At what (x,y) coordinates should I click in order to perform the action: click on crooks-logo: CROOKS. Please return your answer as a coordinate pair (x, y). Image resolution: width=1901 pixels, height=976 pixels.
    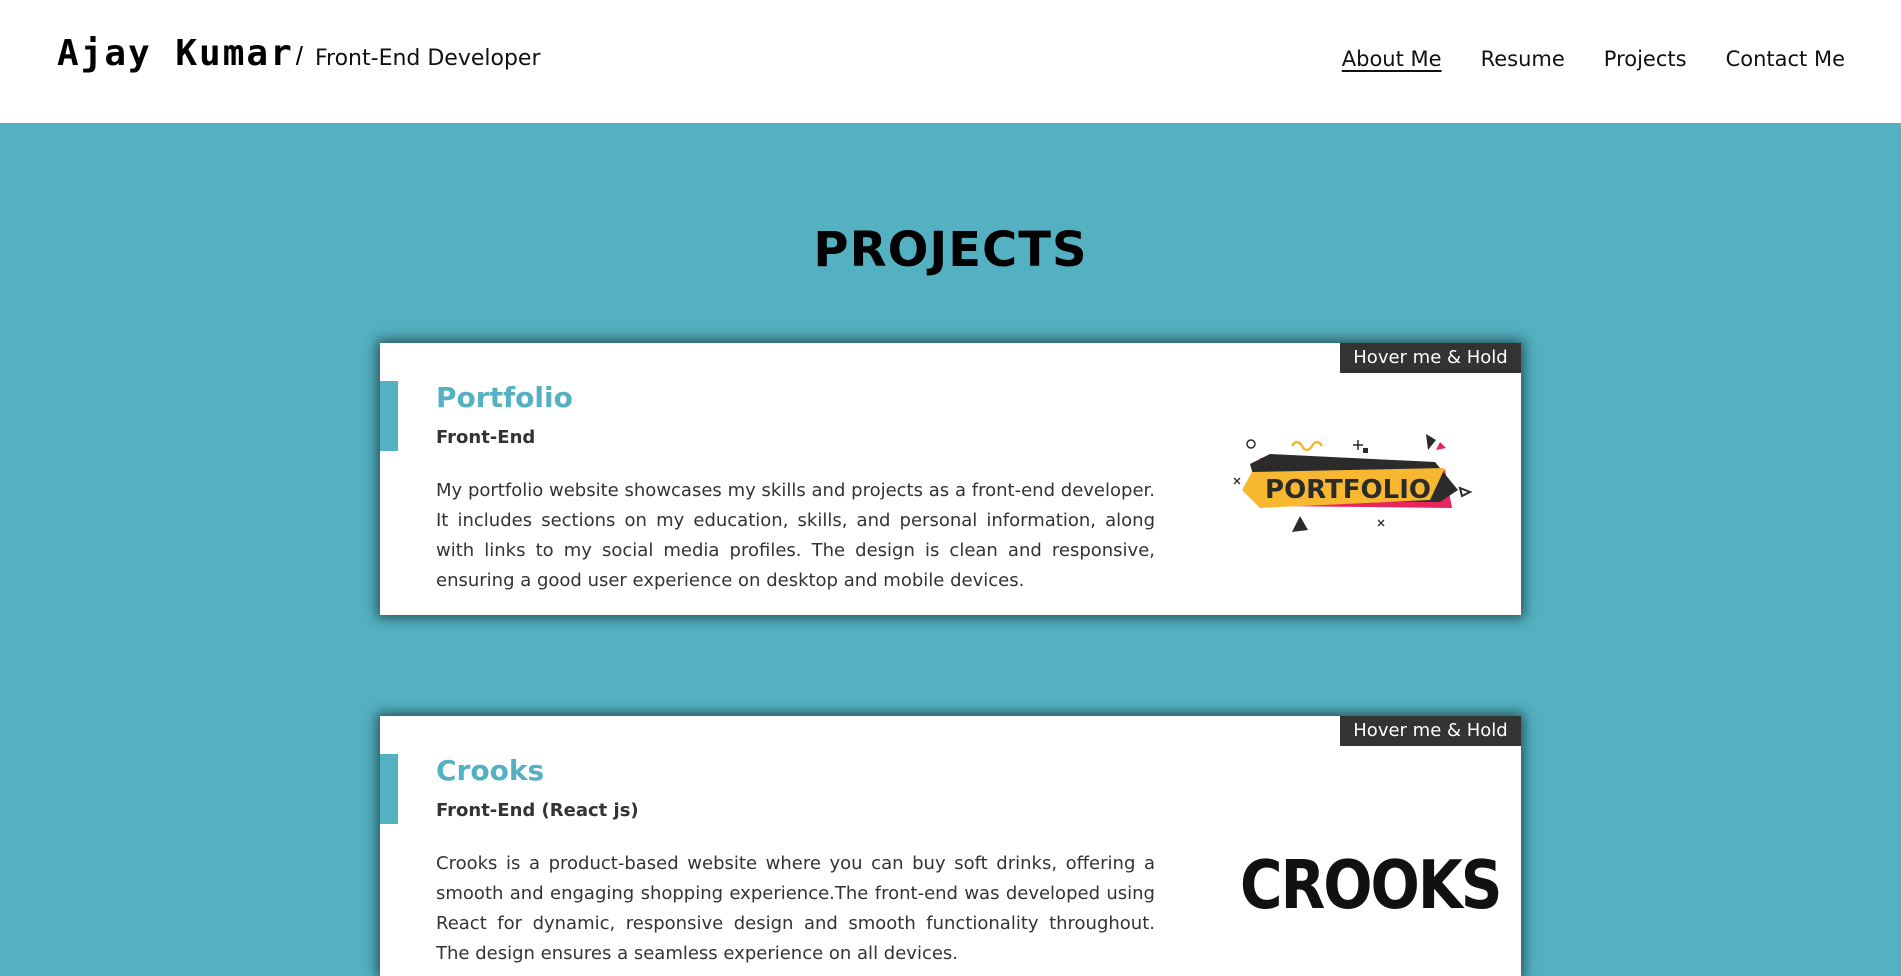
    Looking at the image, I should click on (1371, 885).